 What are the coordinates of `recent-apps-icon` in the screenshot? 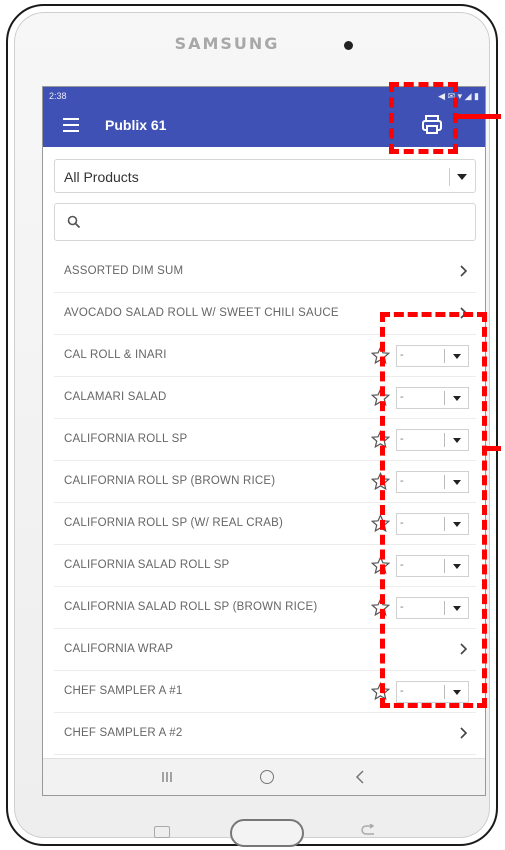 It's located at (167, 777).